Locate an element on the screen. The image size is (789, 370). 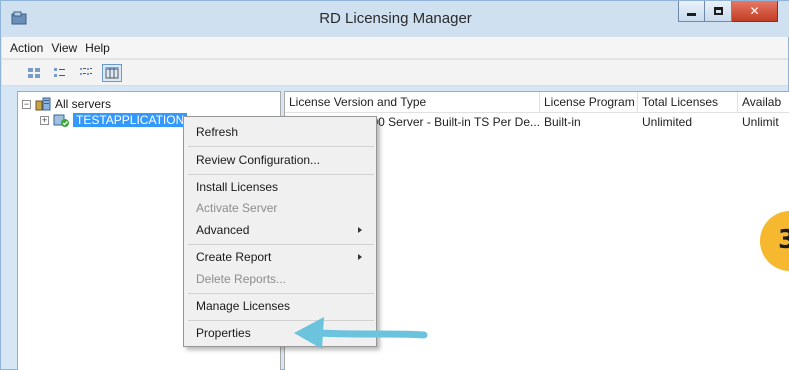
large-icons-view-icon is located at coordinates (34, 72).